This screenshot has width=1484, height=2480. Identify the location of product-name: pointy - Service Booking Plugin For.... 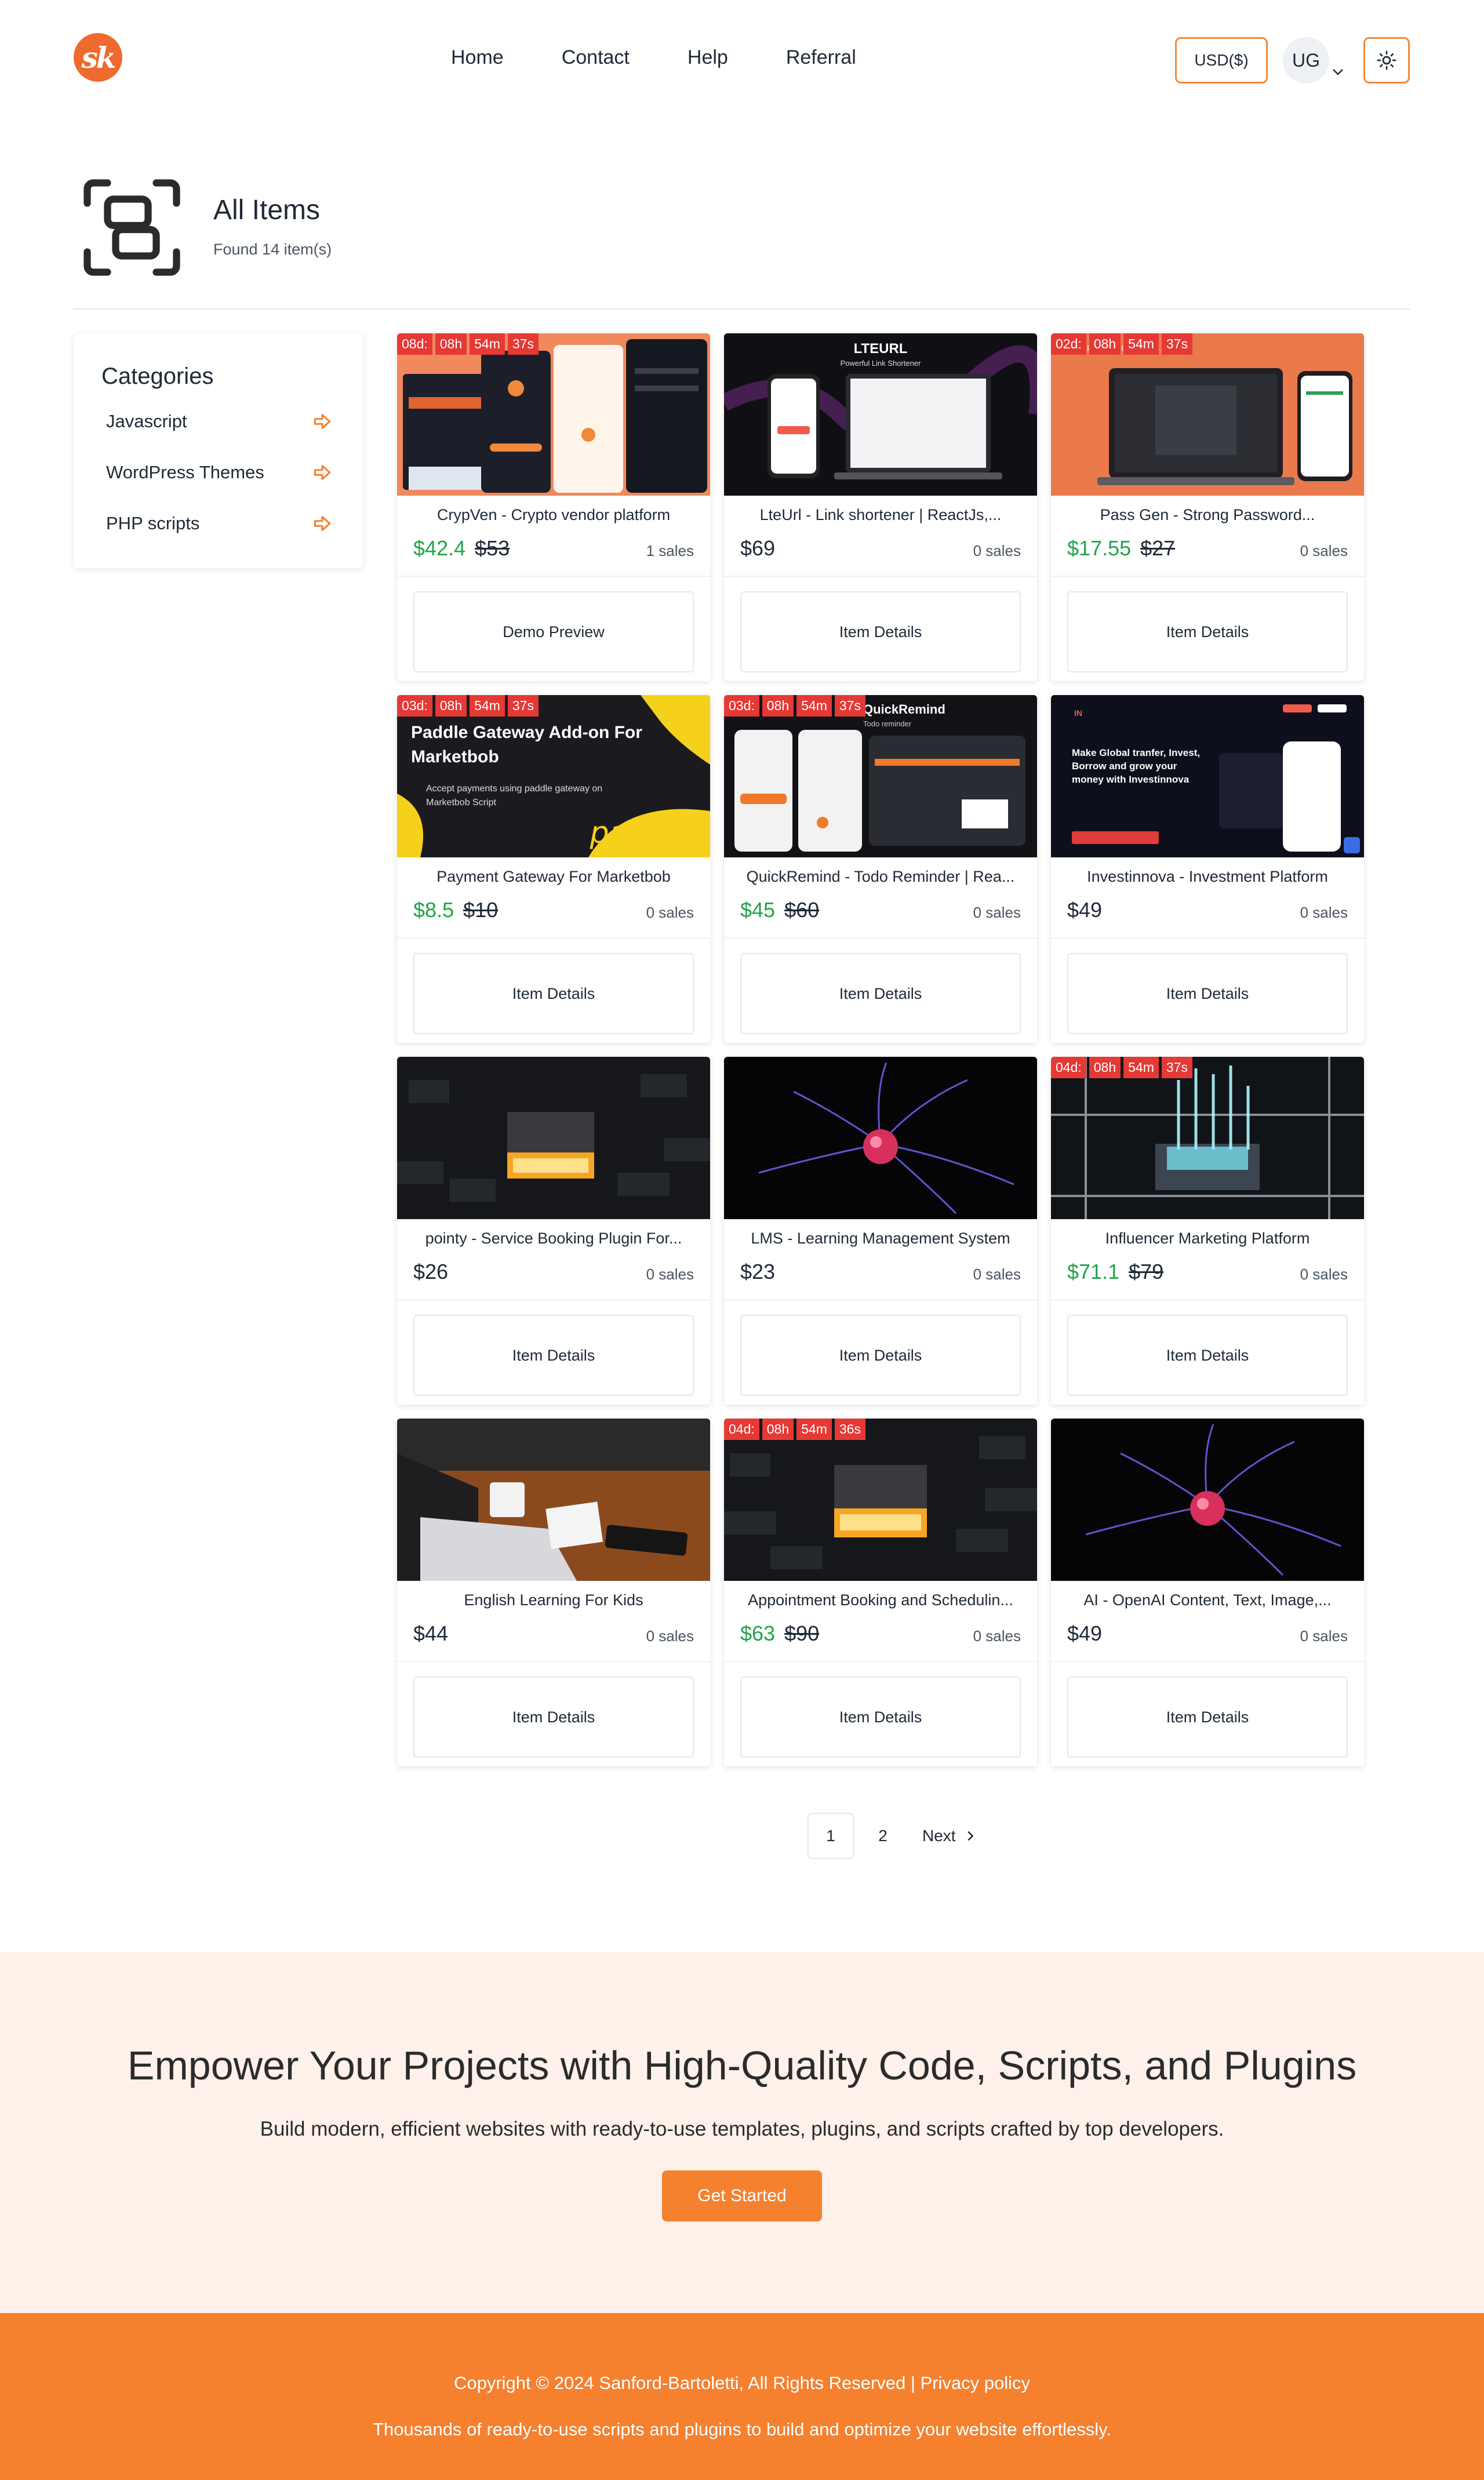
(554, 1239).